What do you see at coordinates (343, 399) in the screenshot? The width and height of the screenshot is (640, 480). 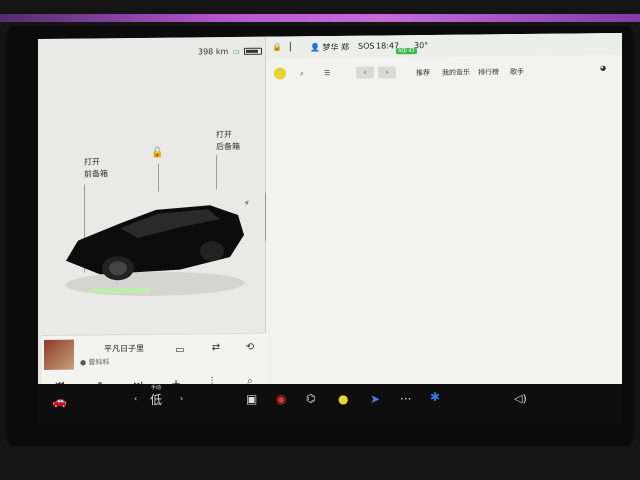 I see `active-app-icon: ●` at bounding box center [343, 399].